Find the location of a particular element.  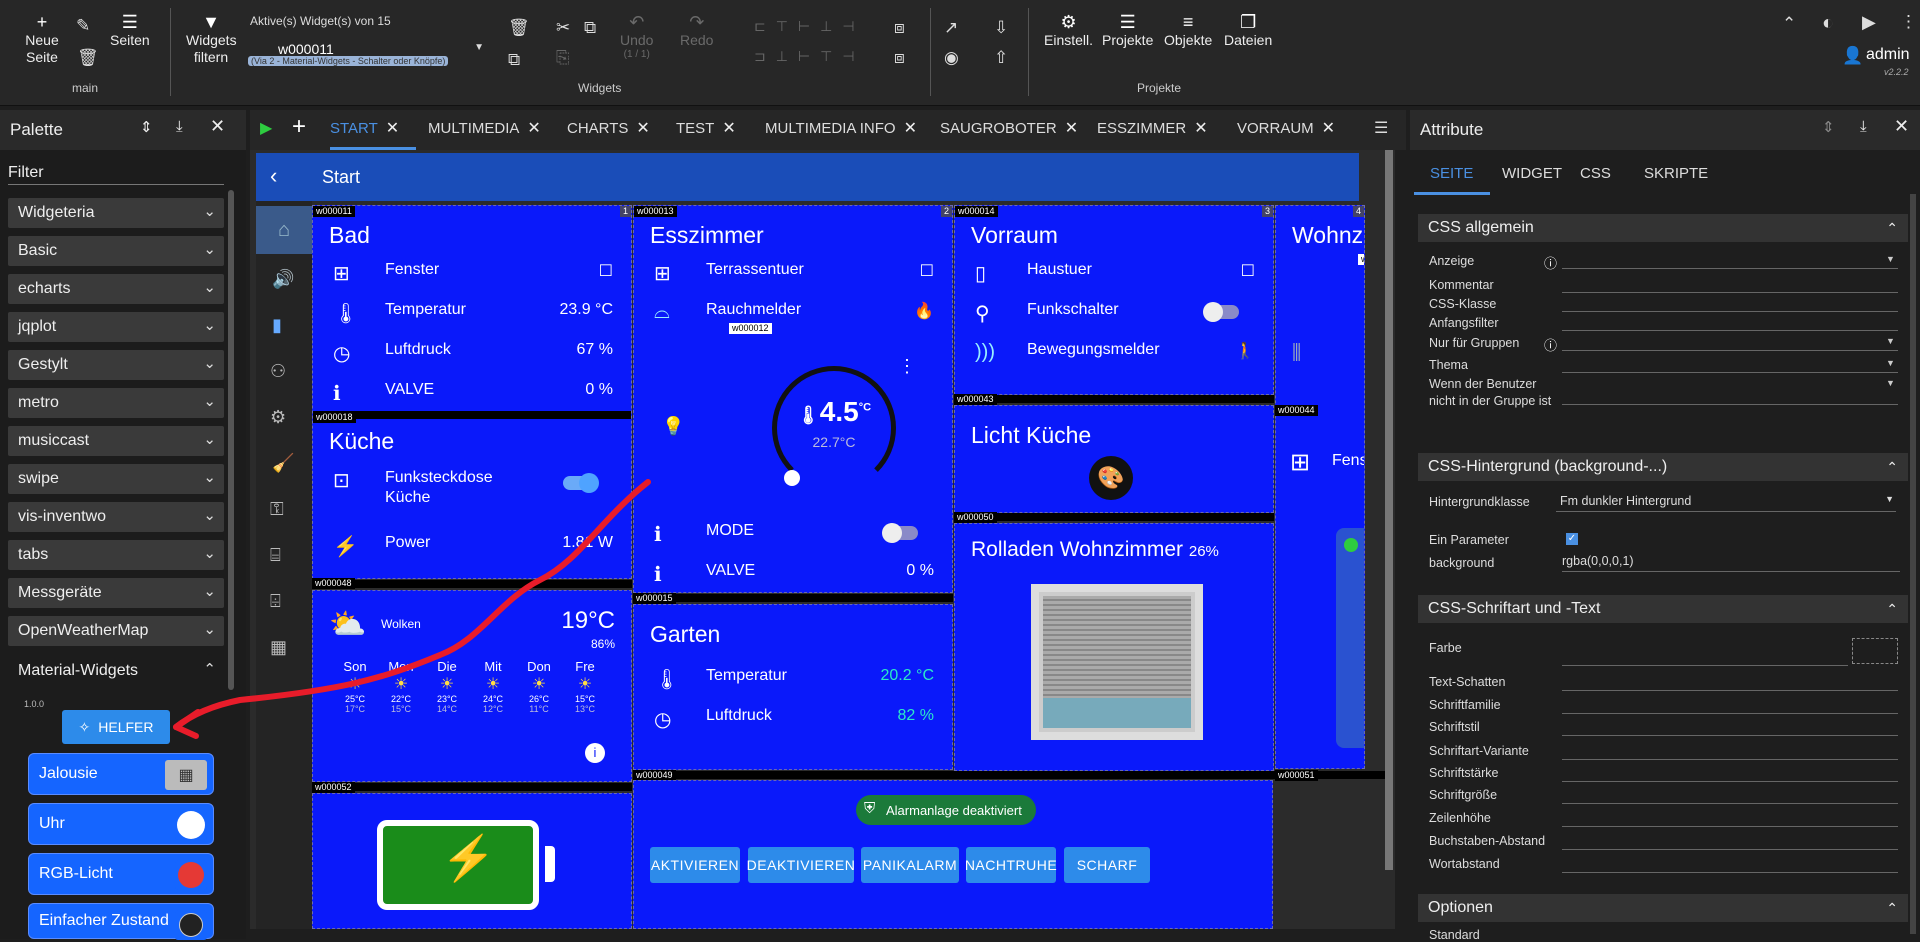

palette-set-widgeteria: Widgeteria ⌄ is located at coordinates (116, 213).